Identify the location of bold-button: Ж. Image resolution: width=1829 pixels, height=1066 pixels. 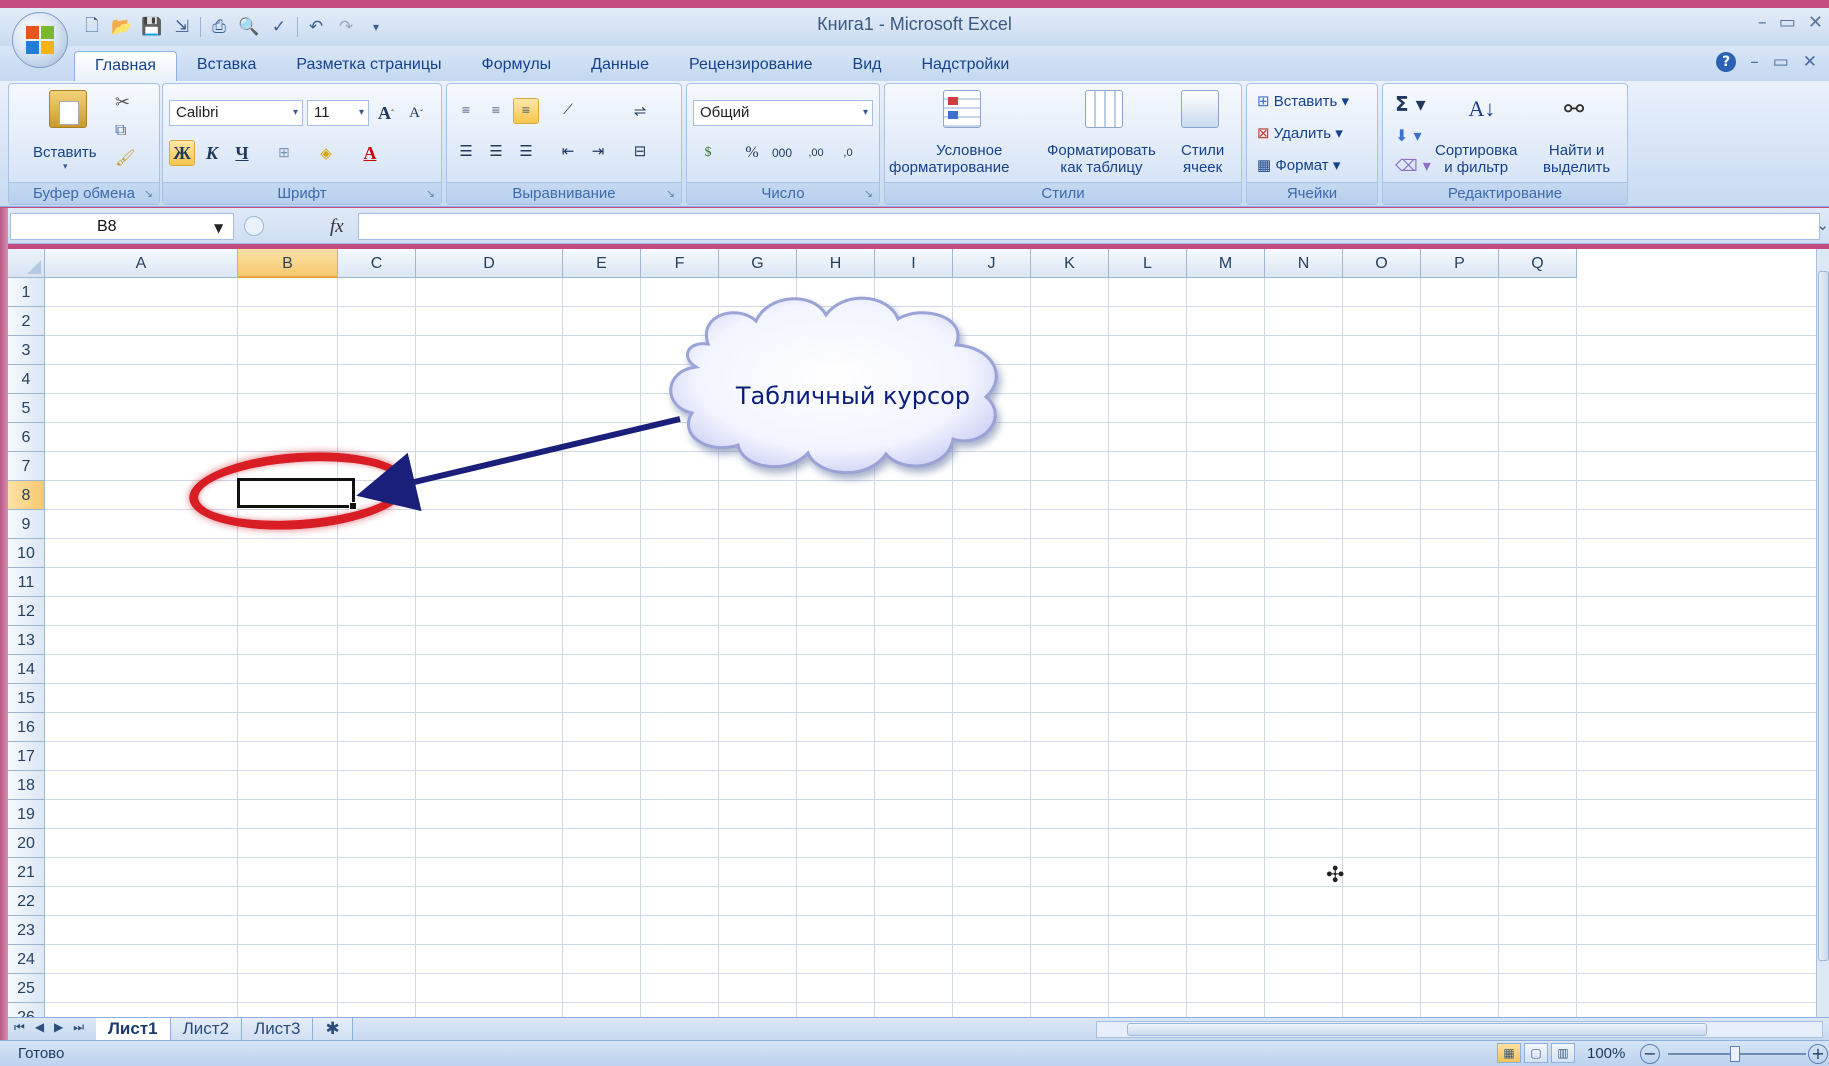
(182, 153).